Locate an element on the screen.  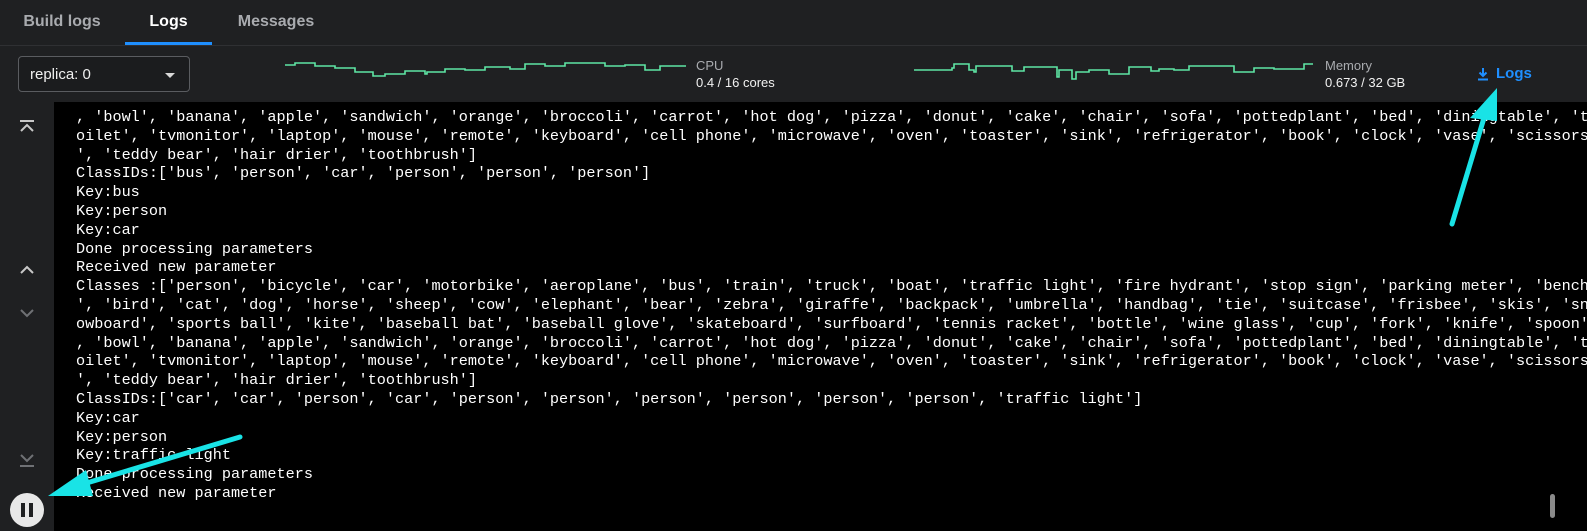
cpu-sparkline is located at coordinates (485, 69).